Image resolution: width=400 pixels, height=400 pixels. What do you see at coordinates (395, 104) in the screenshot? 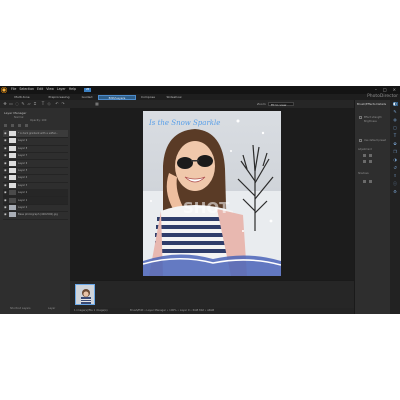
I see `adjust-icon: ◐` at bounding box center [395, 104].